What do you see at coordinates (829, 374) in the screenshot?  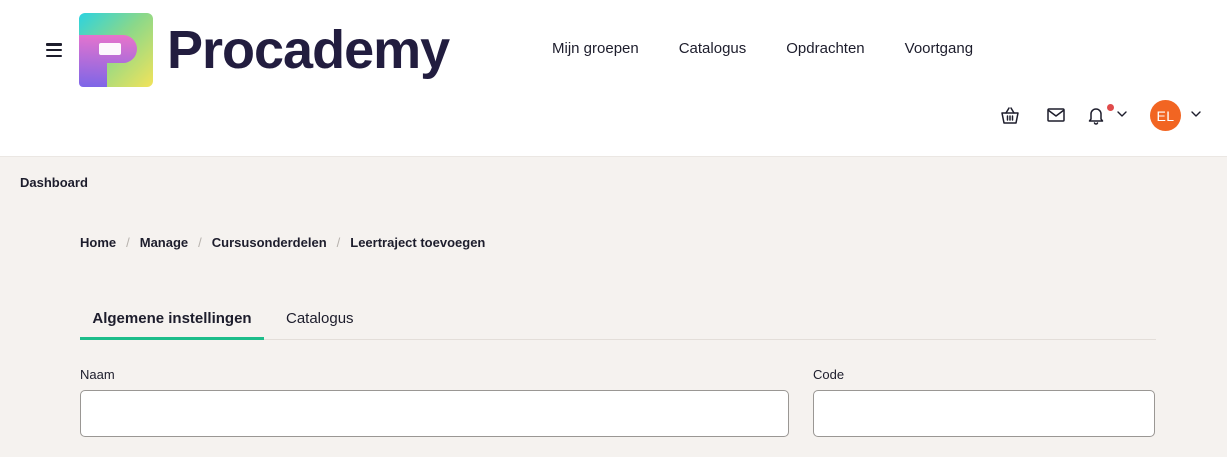 I see `code-field-label: Code` at bounding box center [829, 374].